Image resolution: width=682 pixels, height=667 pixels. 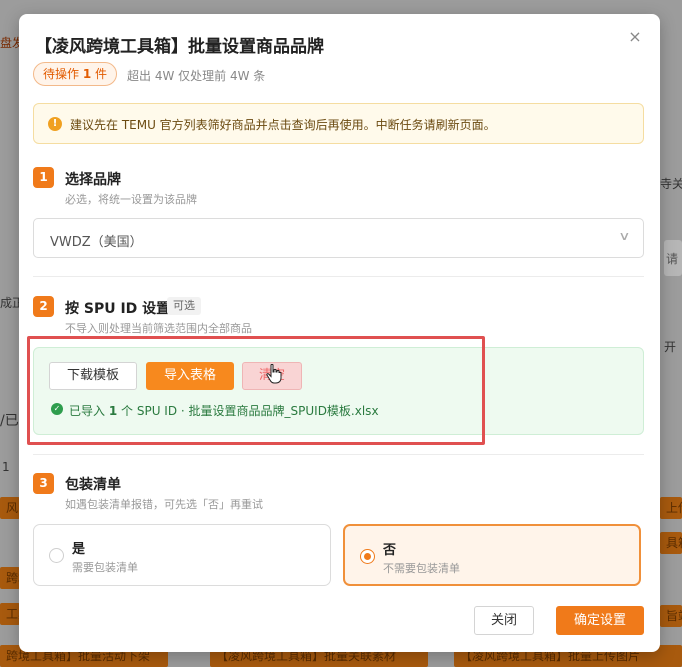 I want to click on brand-select-value: VWDZ（美国）, so click(x=96, y=242).